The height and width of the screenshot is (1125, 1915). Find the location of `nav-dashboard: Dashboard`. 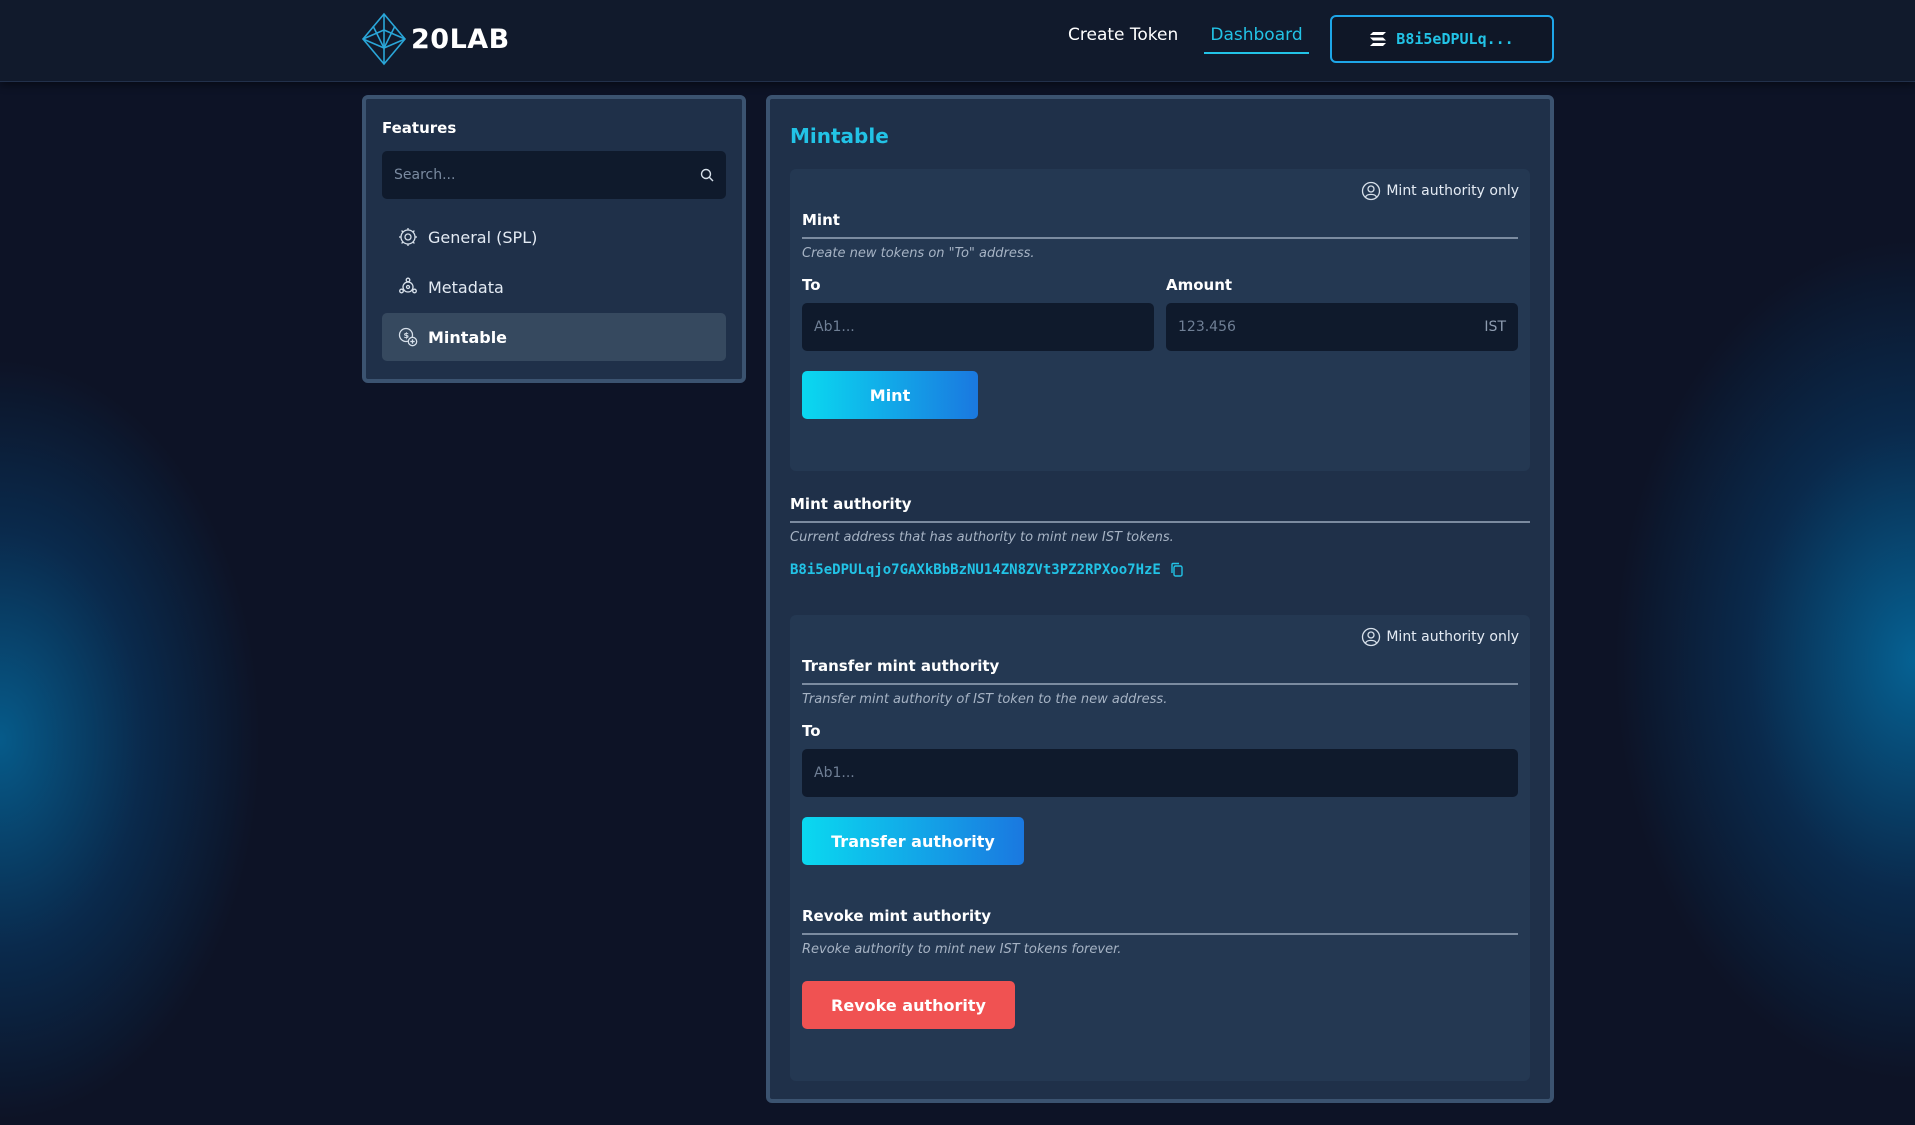

nav-dashboard: Dashboard is located at coordinates (1256, 39).